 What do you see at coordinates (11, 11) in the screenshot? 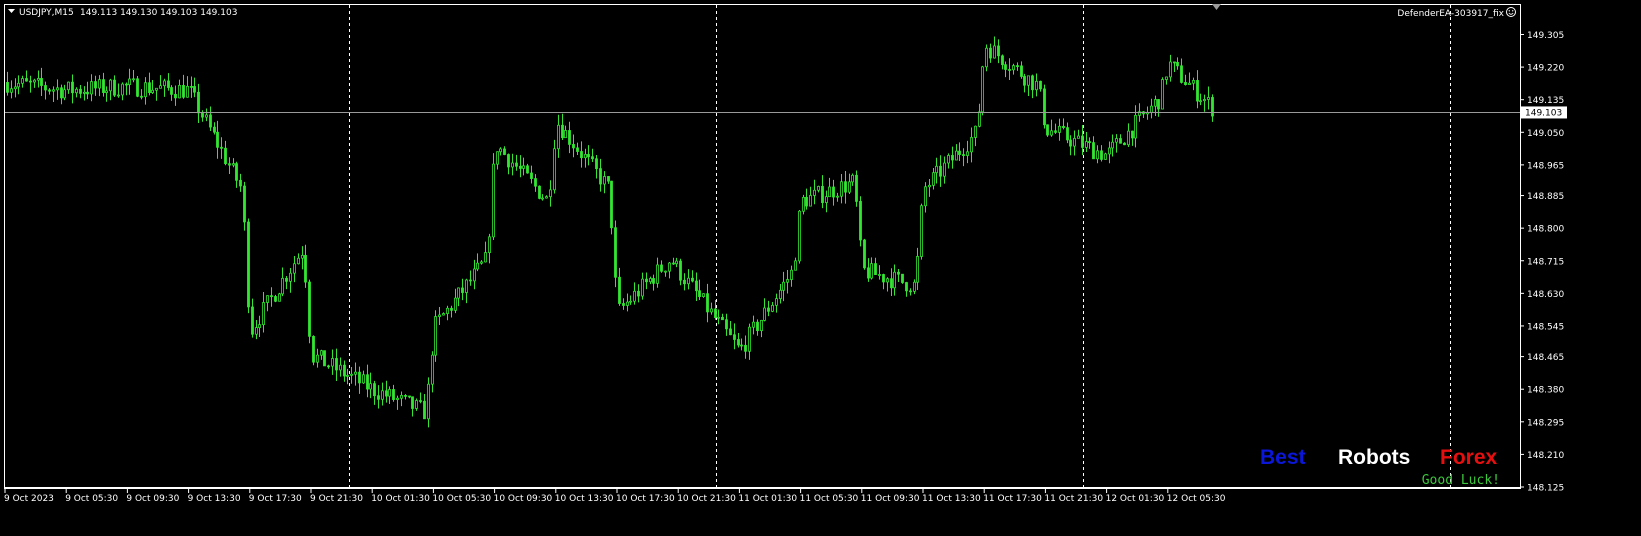
I see `triangle-down-icon` at bounding box center [11, 11].